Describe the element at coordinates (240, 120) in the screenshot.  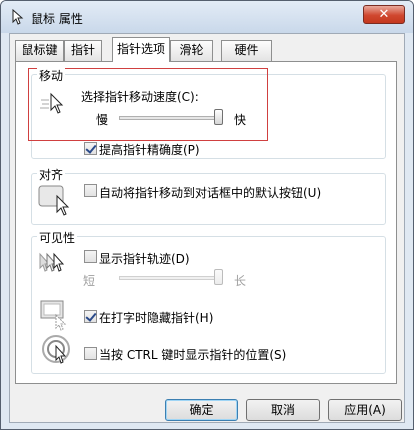
I see `fast-label: 快` at that location.